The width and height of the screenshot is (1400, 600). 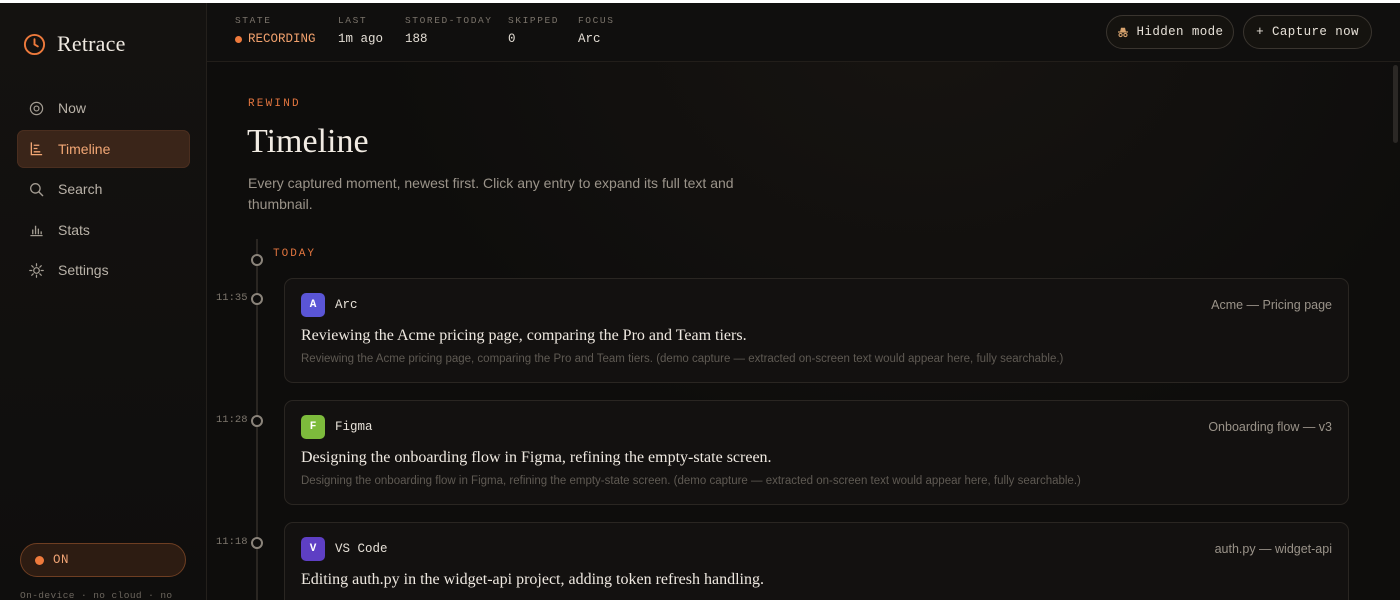 What do you see at coordinates (1122, 32) in the screenshot?
I see `incognito-icon` at bounding box center [1122, 32].